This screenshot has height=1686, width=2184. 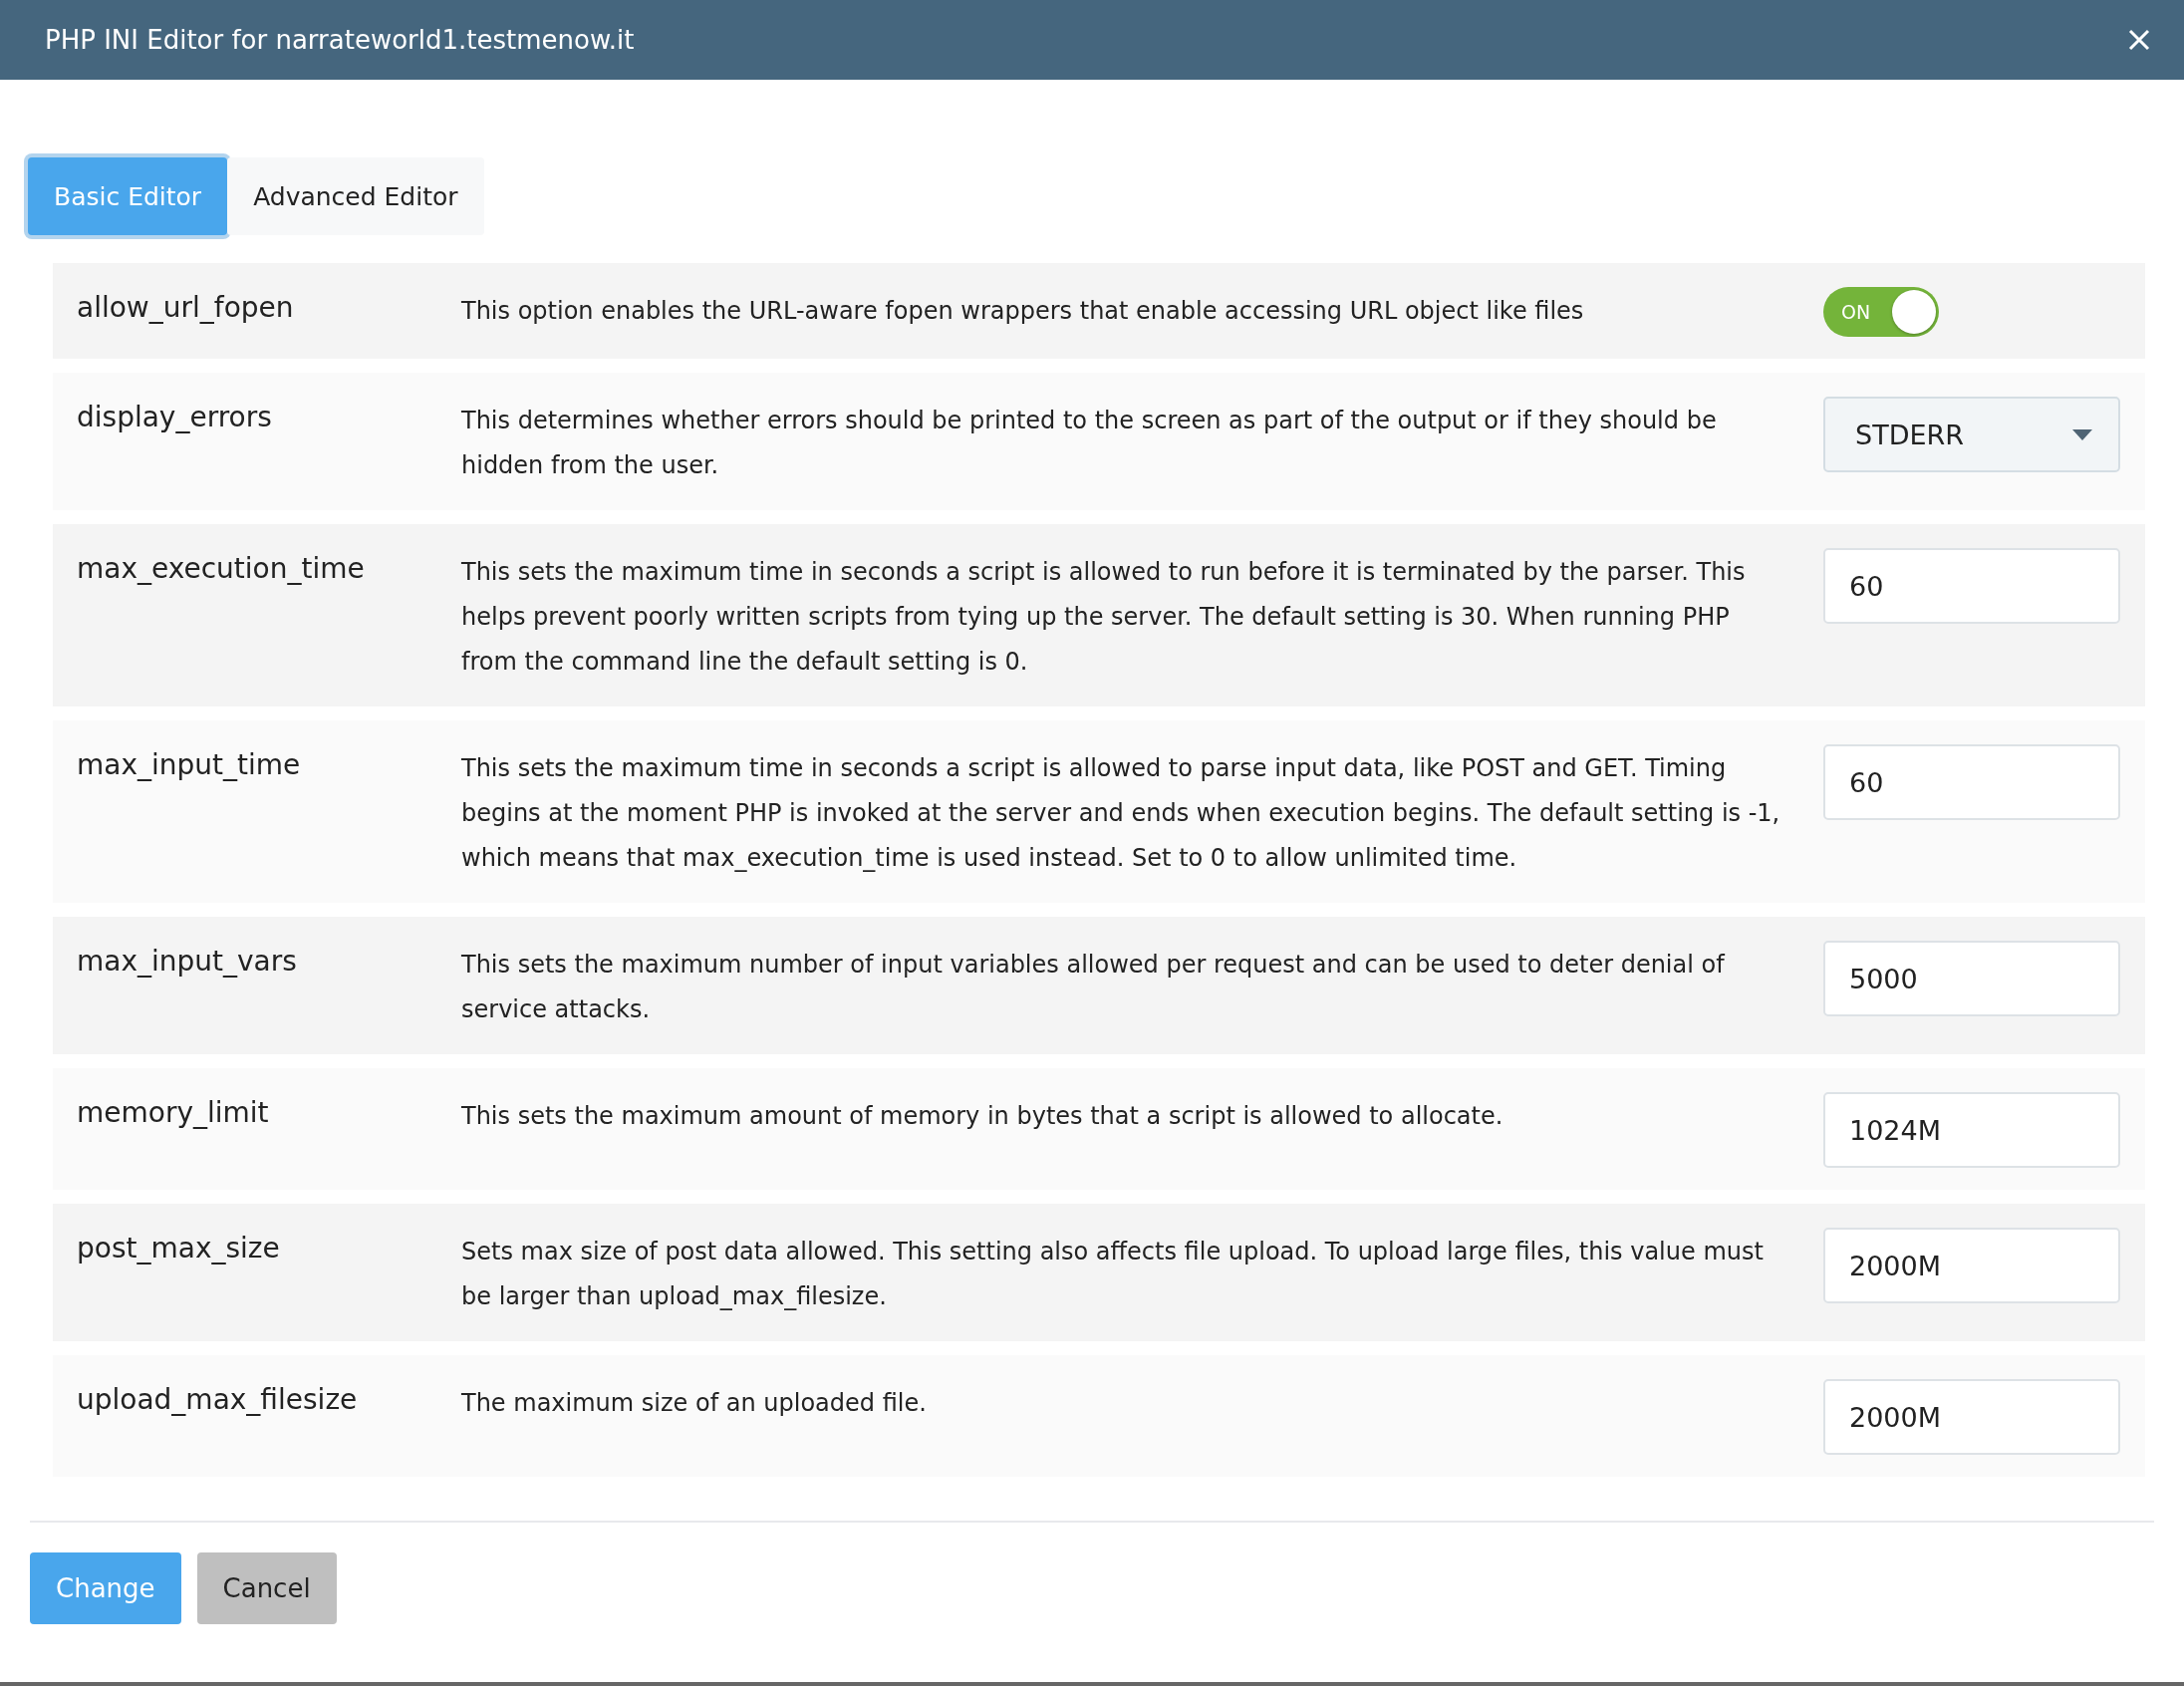 I want to click on setting-name: display_errors, so click(x=175, y=417).